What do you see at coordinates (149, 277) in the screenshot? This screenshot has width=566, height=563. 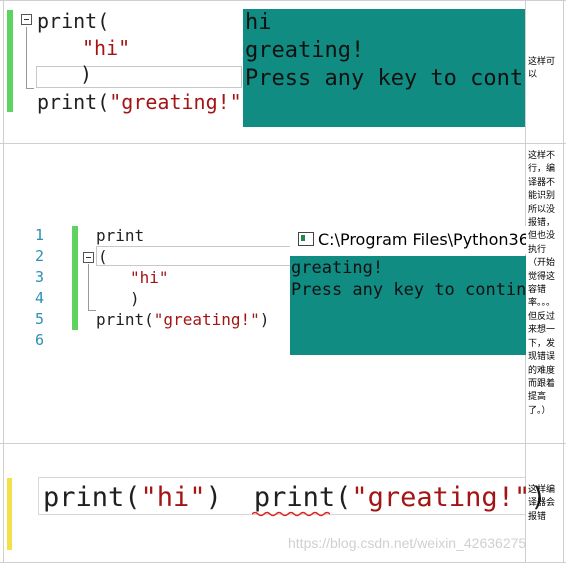 I see `code-line-3: "hi"` at bounding box center [149, 277].